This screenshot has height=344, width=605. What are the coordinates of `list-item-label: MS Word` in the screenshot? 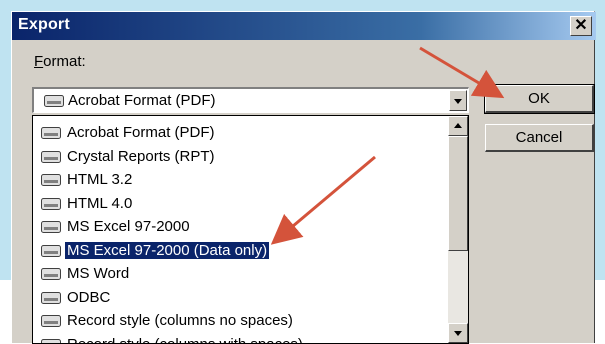 It's located at (98, 273).